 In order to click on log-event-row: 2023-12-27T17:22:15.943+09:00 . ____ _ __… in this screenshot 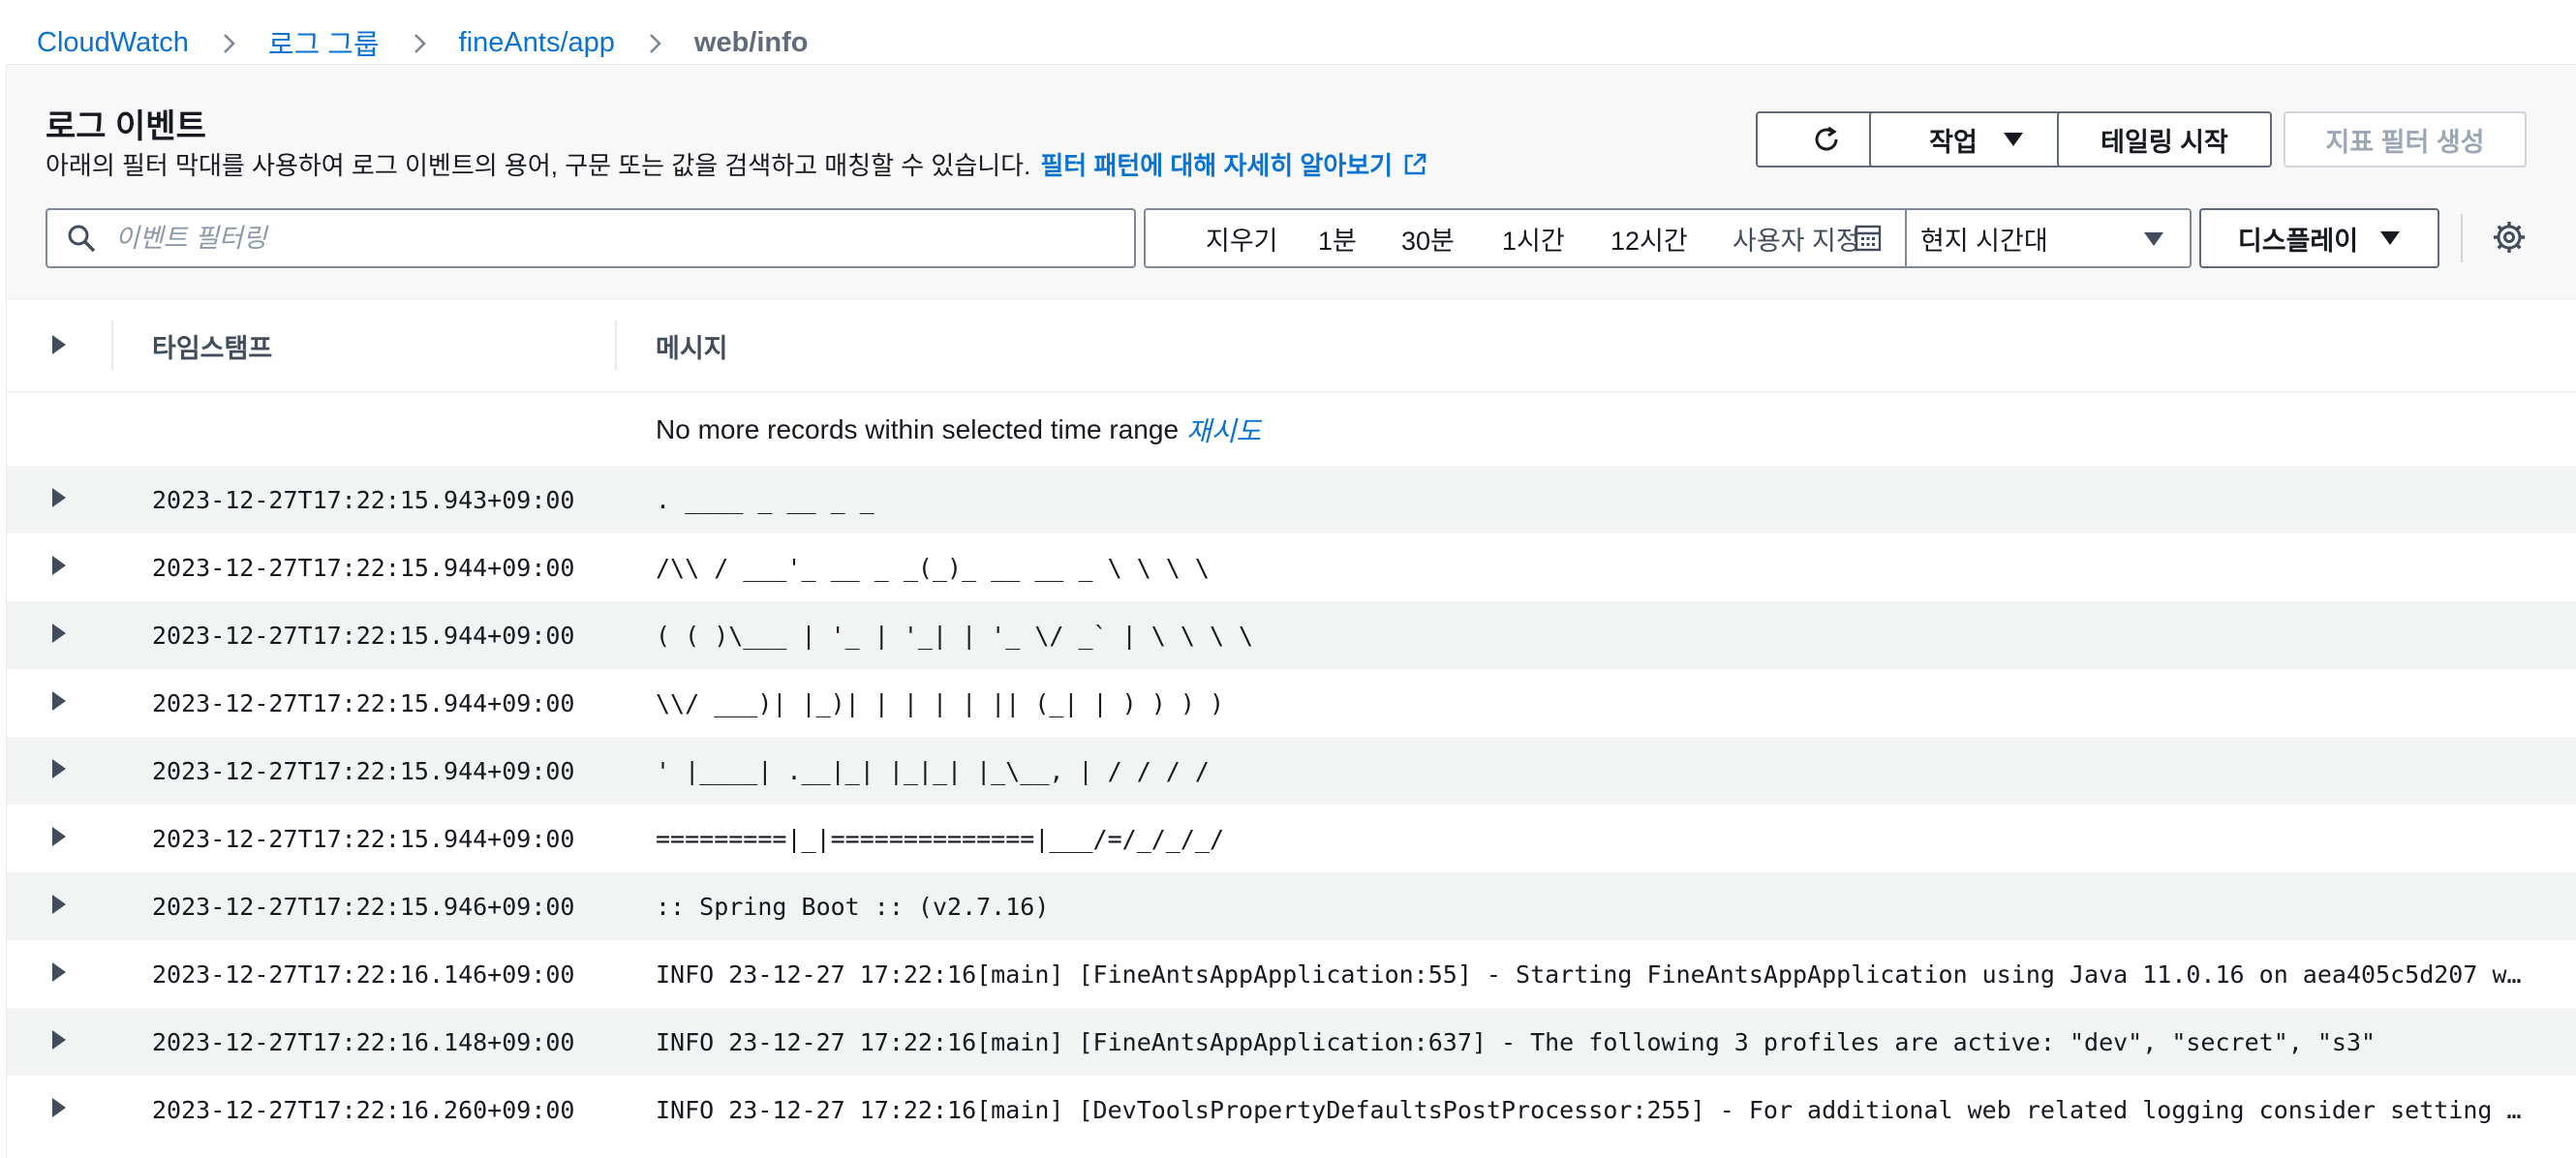, I will do `click(1291, 499)`.